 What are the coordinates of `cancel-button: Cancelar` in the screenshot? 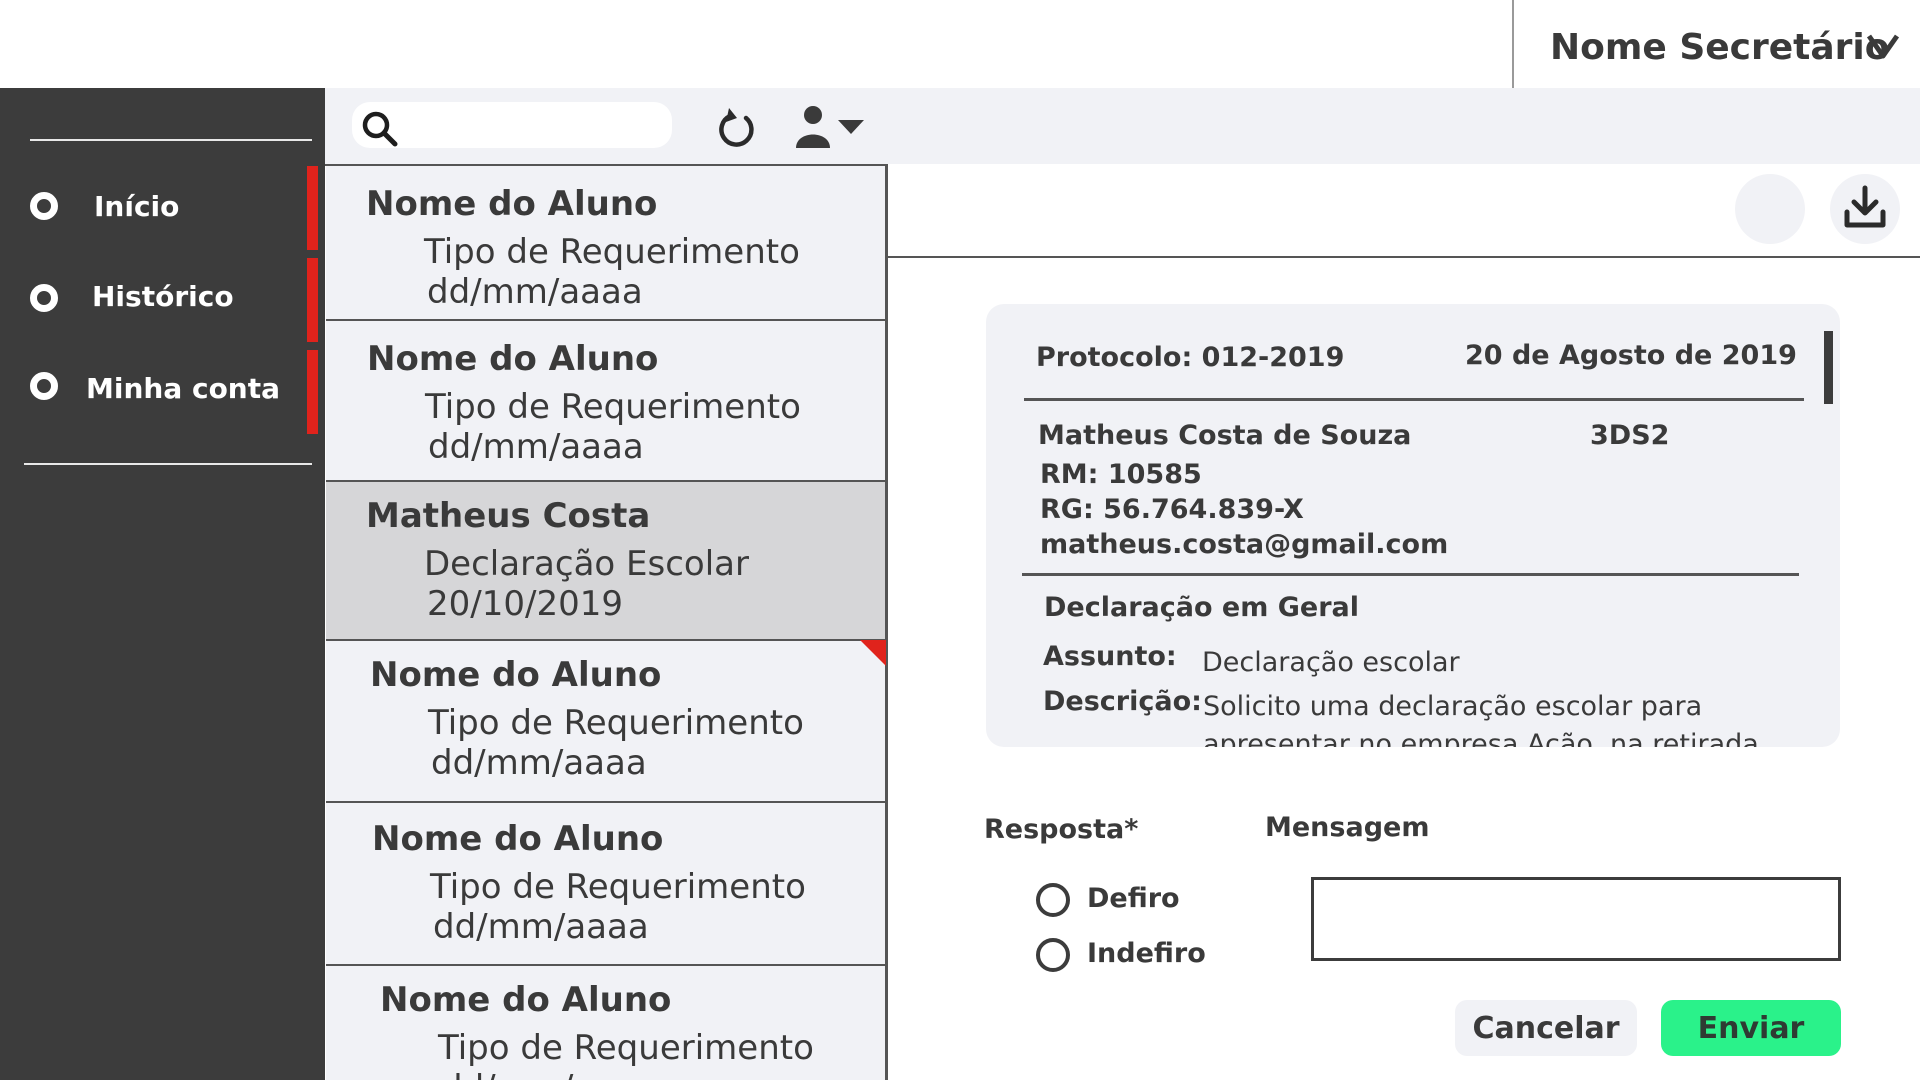 It's located at (1546, 1028).